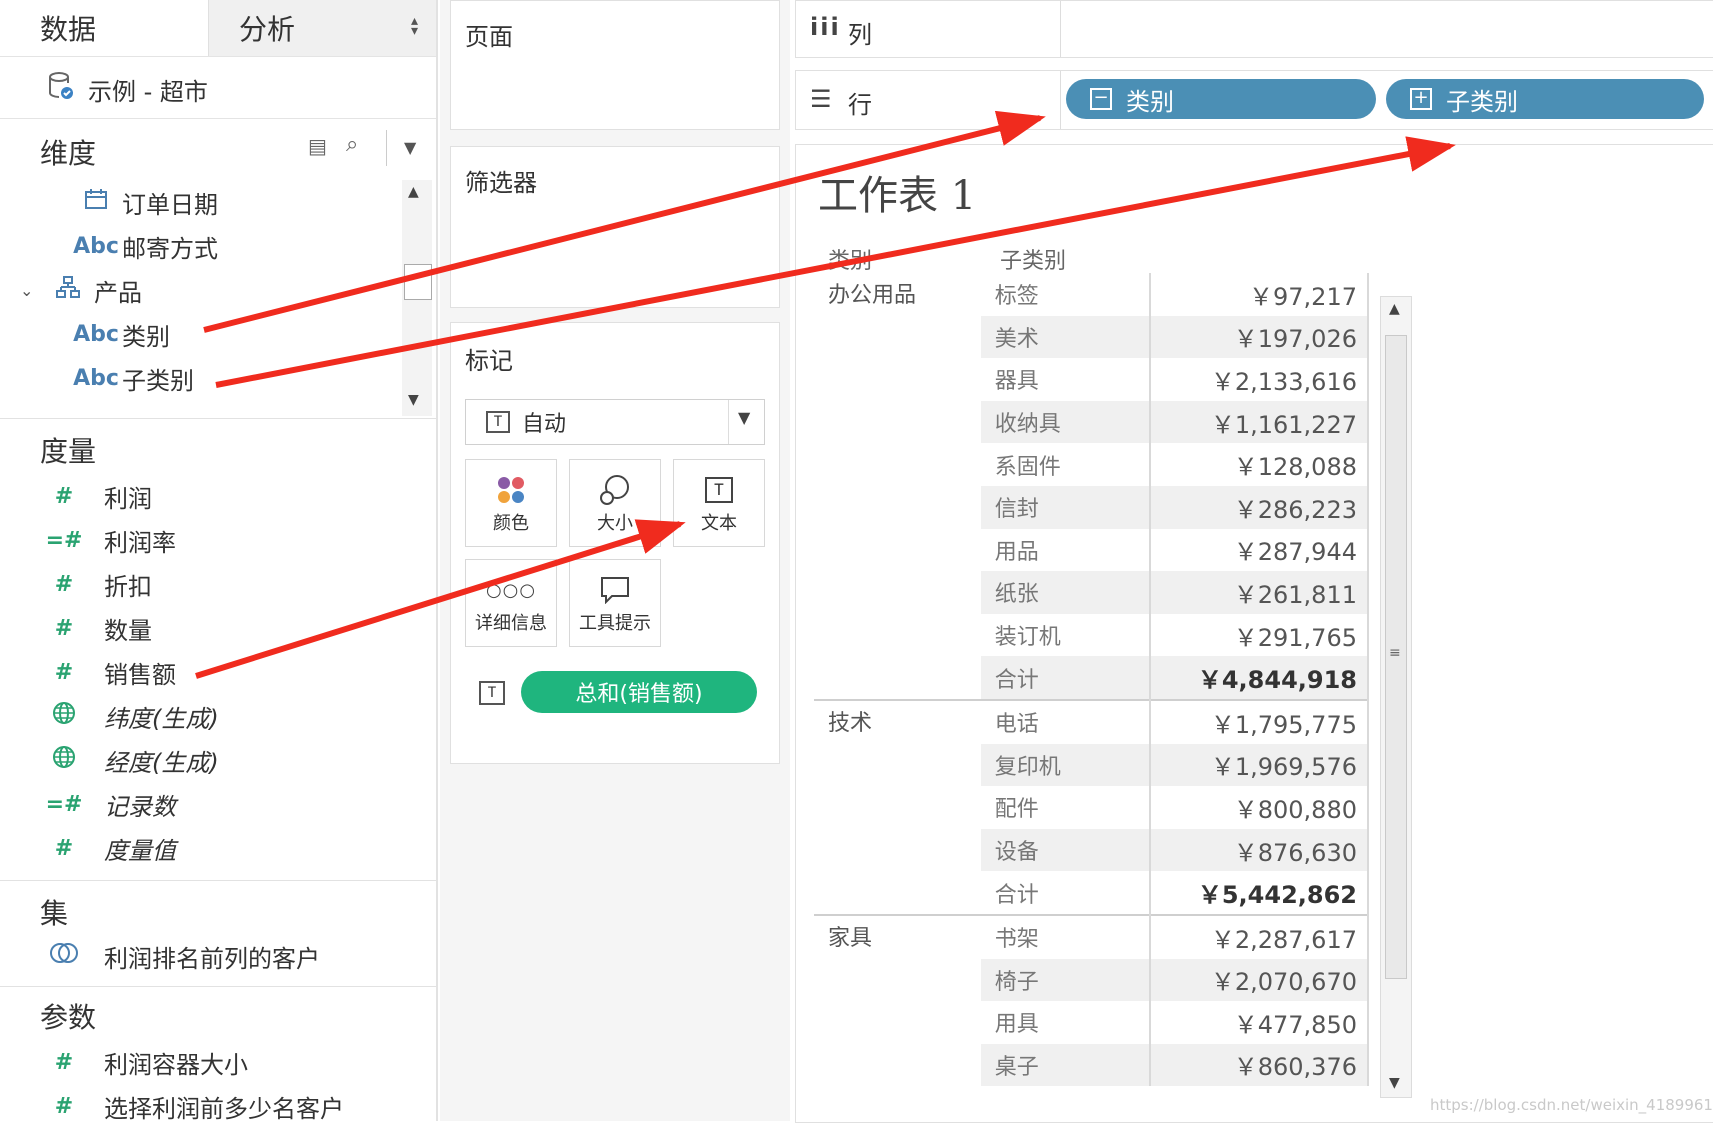 Image resolution: width=1713 pixels, height=1128 pixels. Describe the element at coordinates (624, 221) in the screenshot. I see `arrow-category-to-rows` at that location.